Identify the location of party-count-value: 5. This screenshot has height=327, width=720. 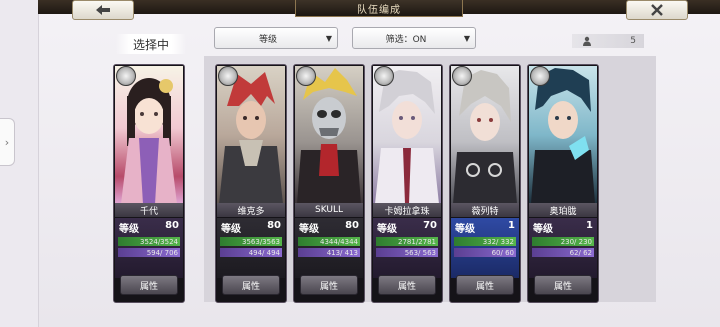
(633, 41).